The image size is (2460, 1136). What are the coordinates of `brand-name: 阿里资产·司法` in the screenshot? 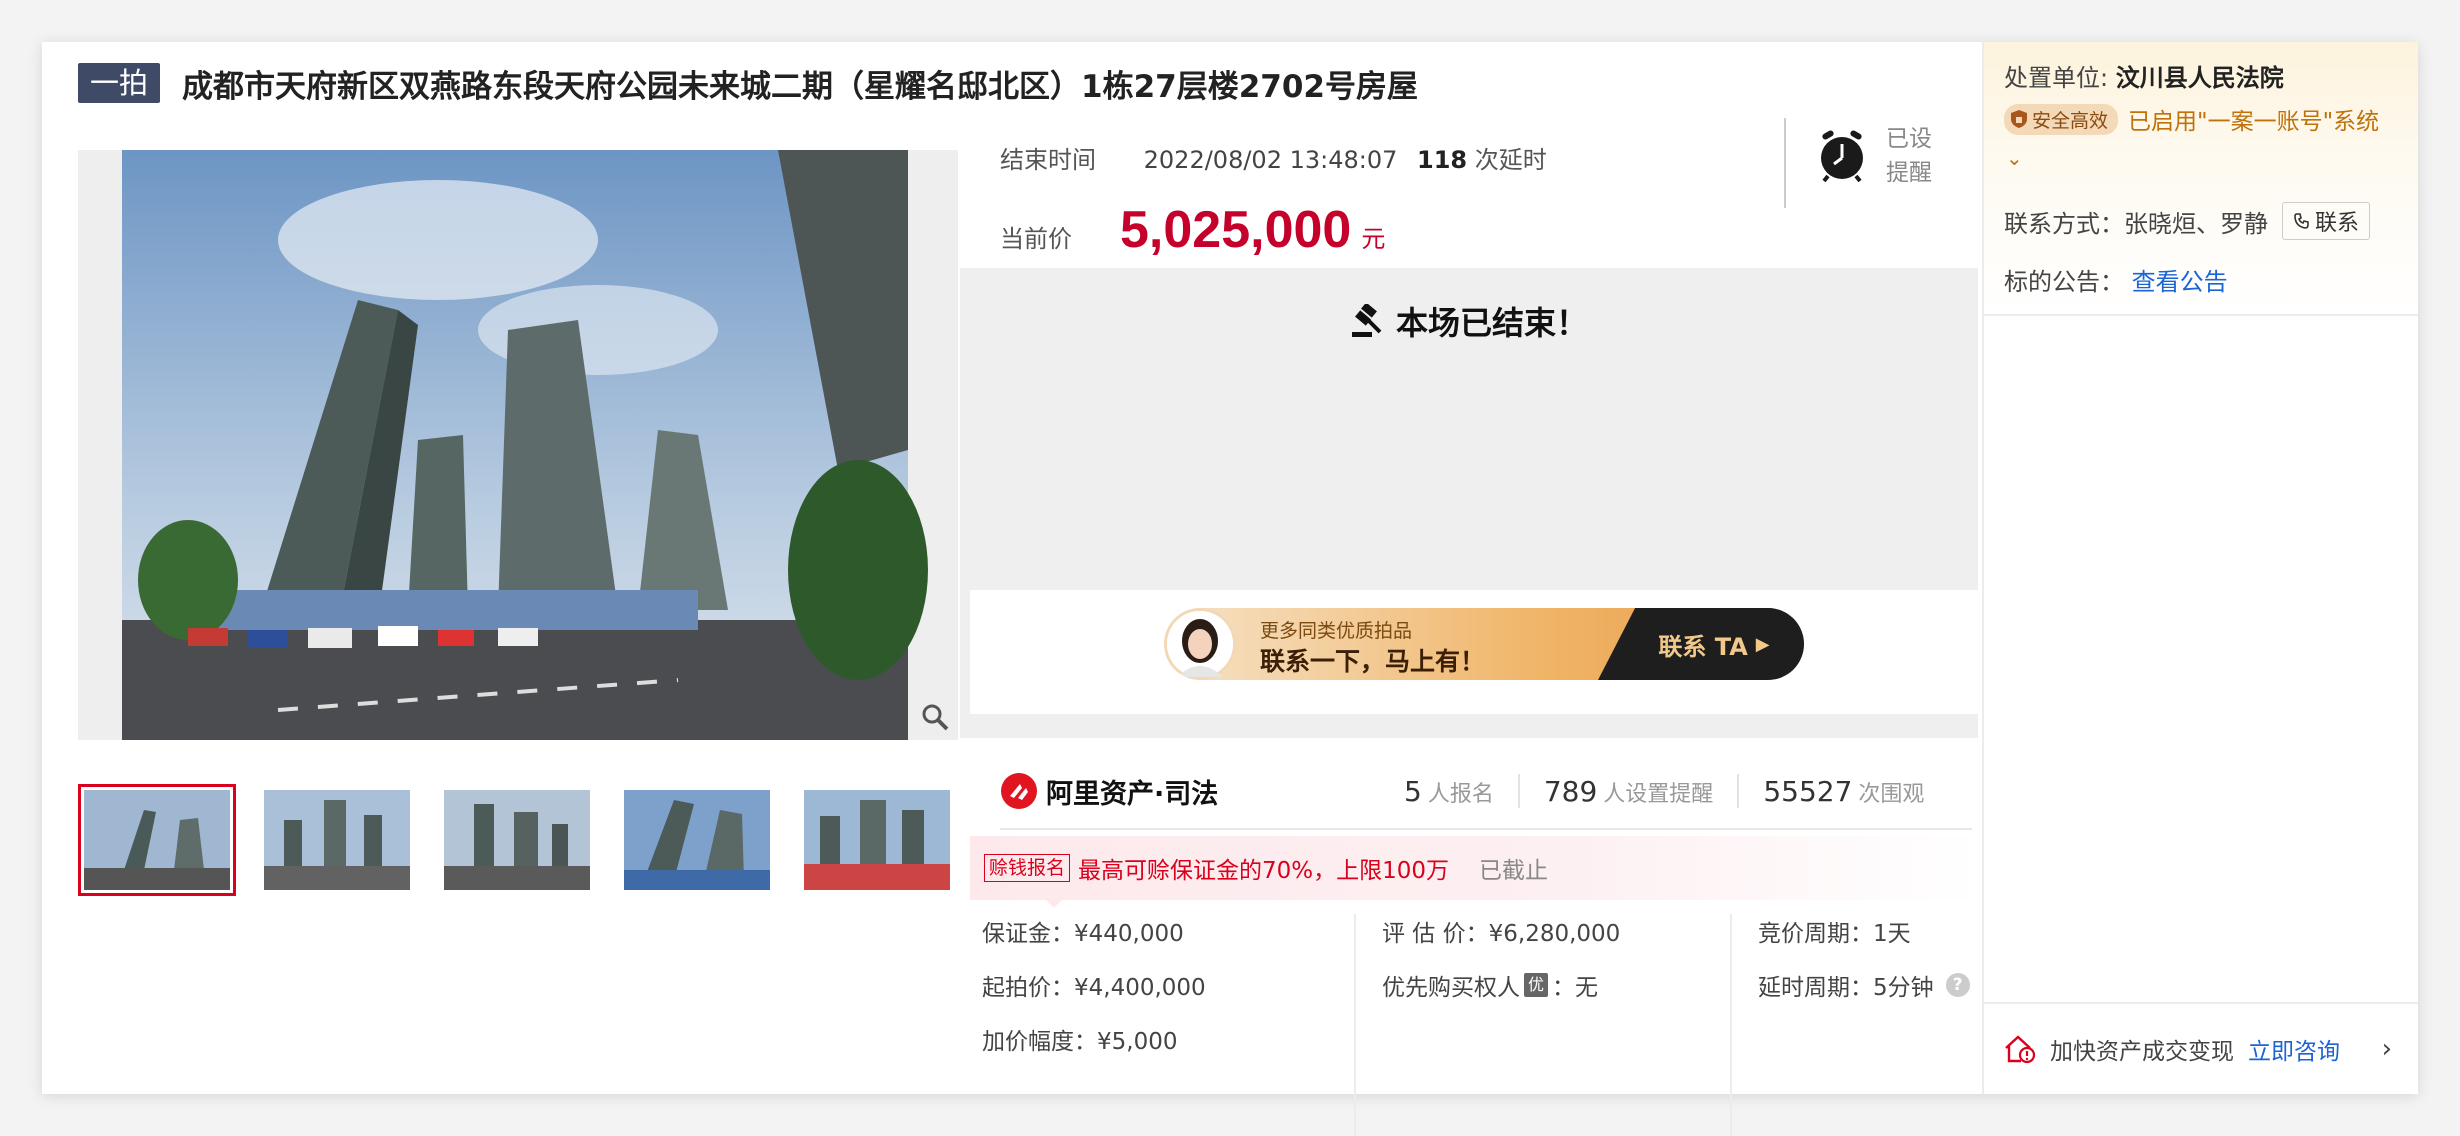 It's located at (1132, 794).